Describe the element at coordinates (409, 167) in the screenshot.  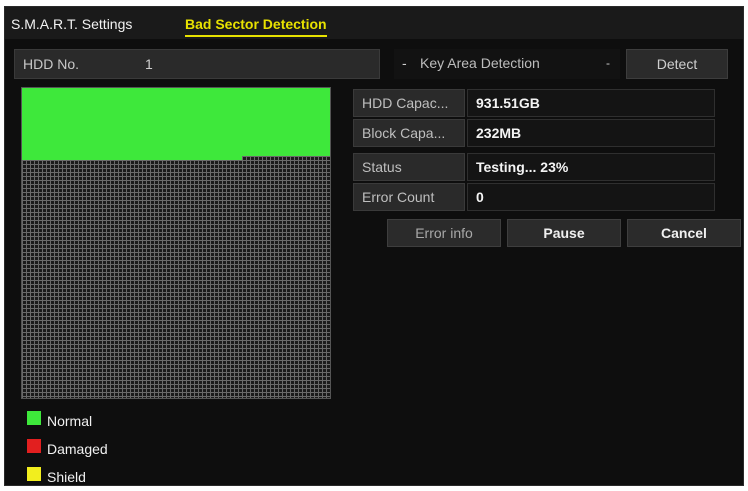
I see `status-label: Status` at that location.